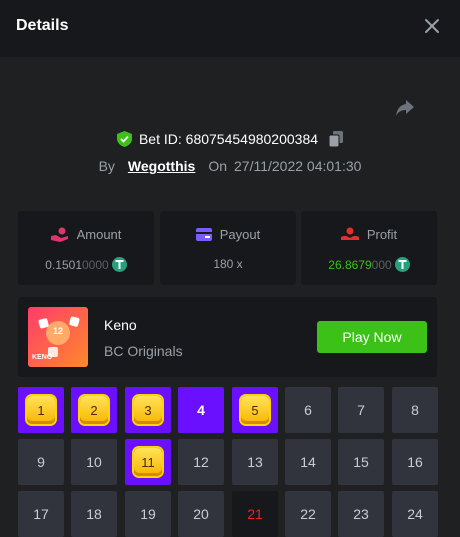  I want to click on keno-cell-number: 24, so click(415, 514).